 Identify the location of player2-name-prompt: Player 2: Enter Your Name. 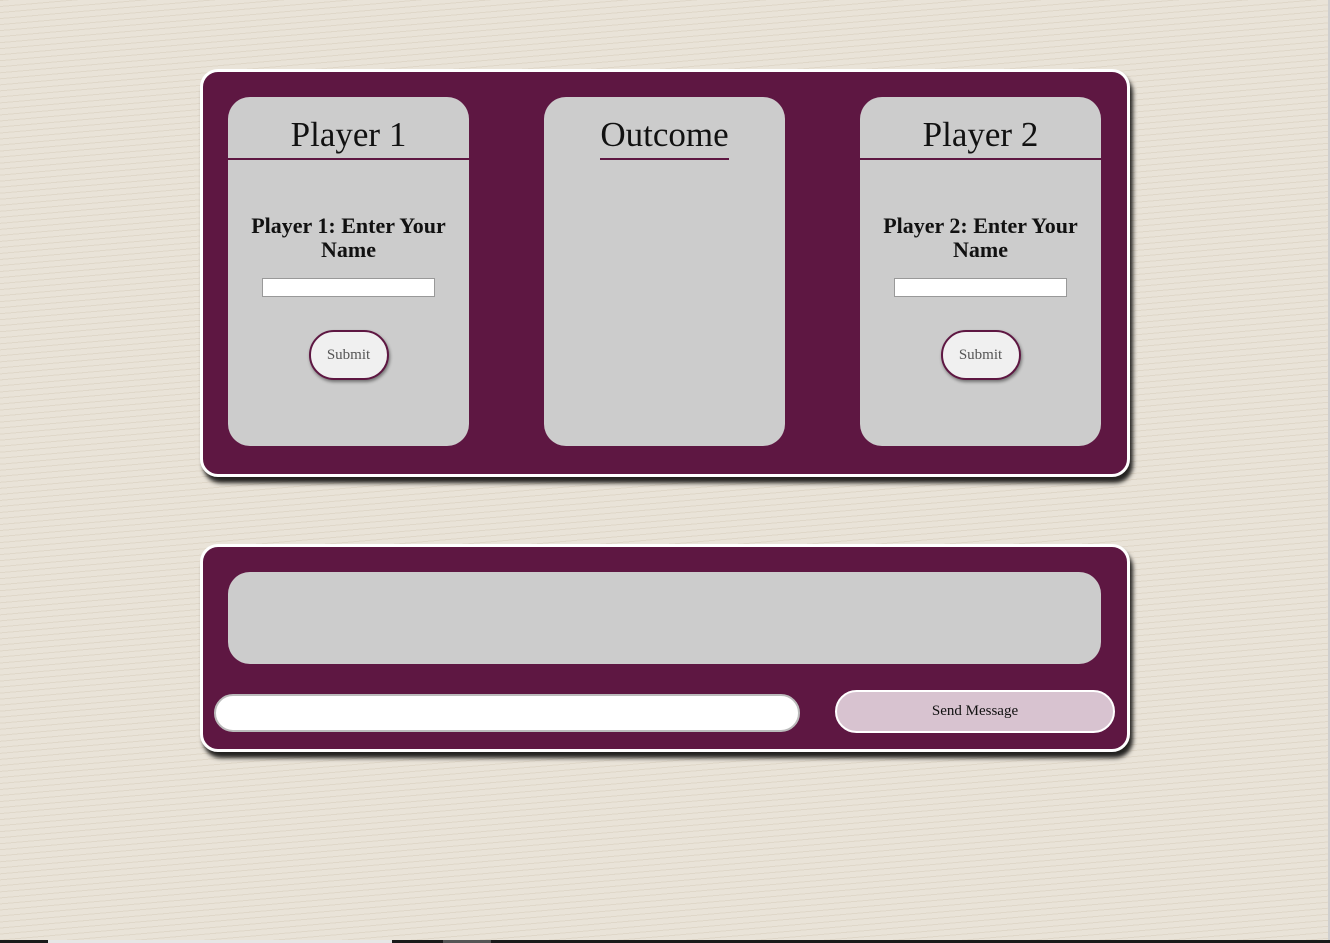
(980, 237).